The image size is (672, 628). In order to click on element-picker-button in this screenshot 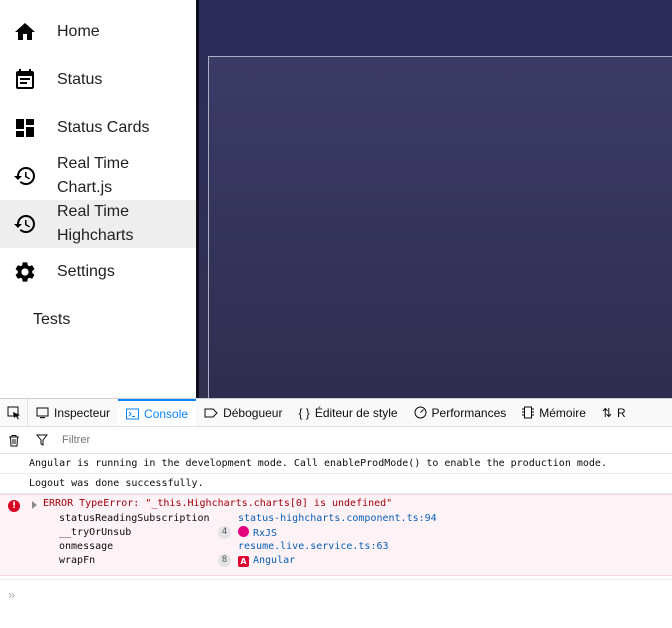, I will do `click(14, 412)`.